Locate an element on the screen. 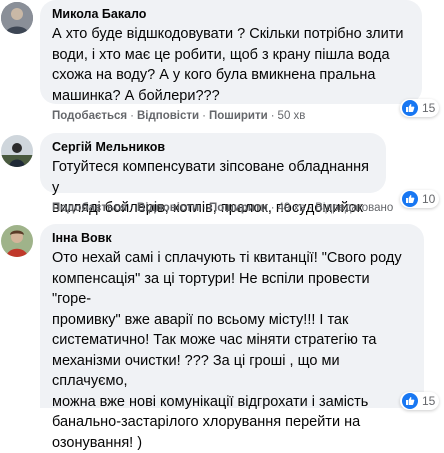 The image size is (444, 453). reactions-count: 10 is located at coordinates (429, 199).